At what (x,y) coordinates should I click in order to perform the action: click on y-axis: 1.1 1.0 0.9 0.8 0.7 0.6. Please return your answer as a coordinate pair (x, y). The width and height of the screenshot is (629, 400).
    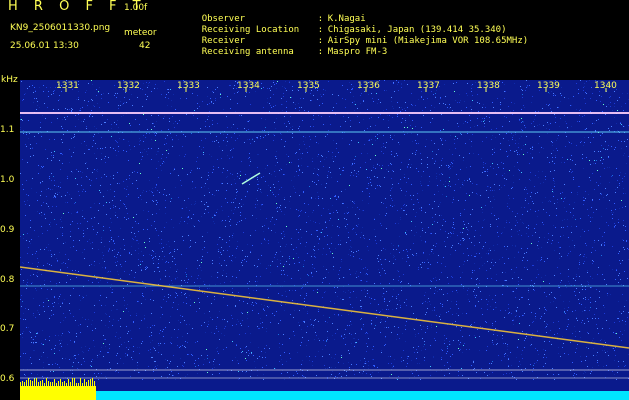
    Looking at the image, I should click on (10, 240).